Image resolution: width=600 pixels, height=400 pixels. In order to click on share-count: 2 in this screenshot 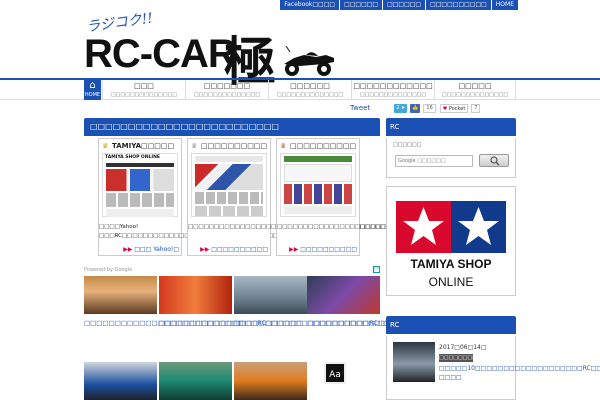, I will do `click(398, 107)`.